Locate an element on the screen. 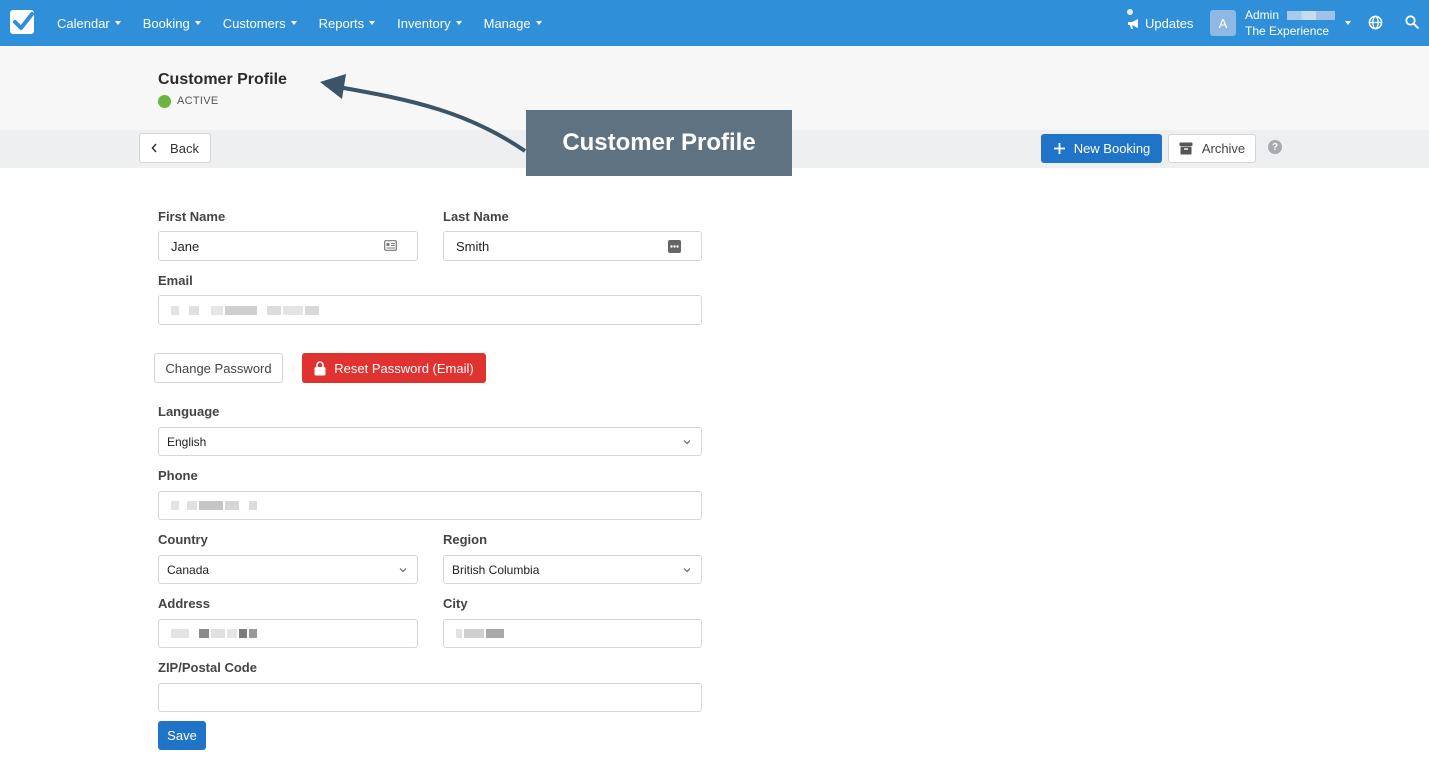 The image size is (1429, 759). email-label: Email is located at coordinates (175, 280).